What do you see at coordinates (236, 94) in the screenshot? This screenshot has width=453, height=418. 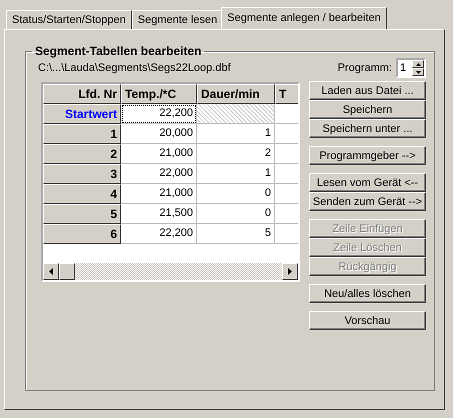 I see `column-header: Dauer/min` at bounding box center [236, 94].